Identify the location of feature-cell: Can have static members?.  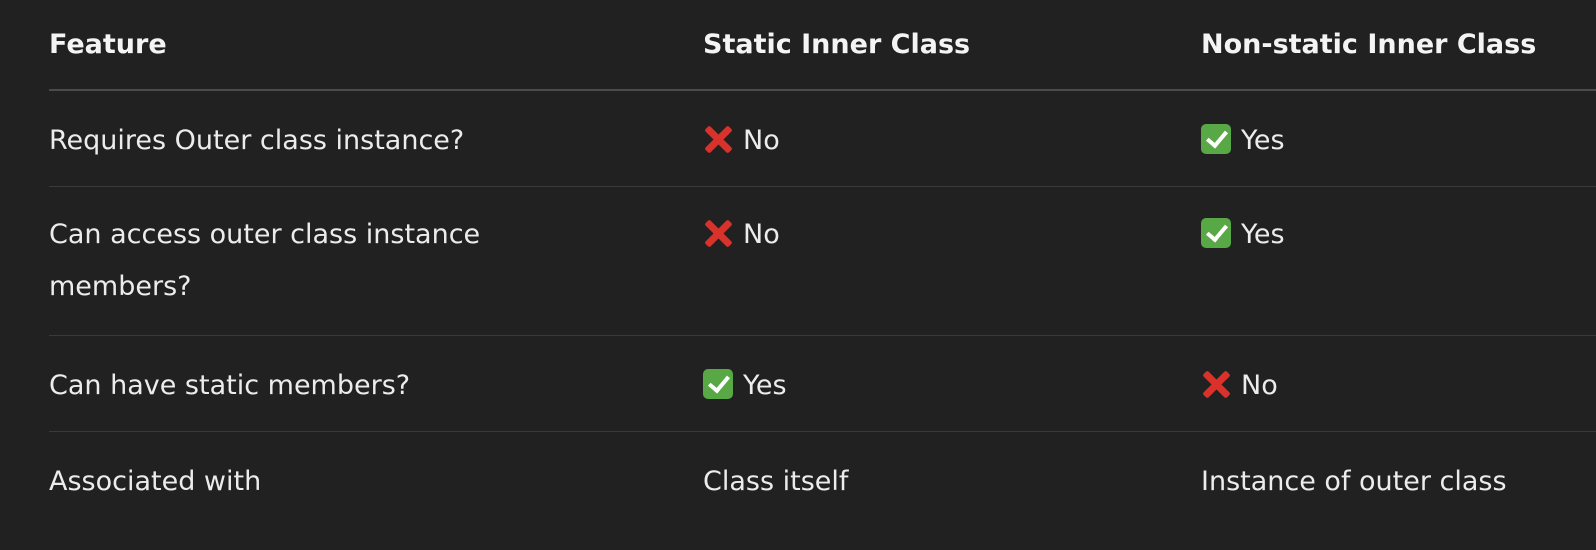
(376, 383).